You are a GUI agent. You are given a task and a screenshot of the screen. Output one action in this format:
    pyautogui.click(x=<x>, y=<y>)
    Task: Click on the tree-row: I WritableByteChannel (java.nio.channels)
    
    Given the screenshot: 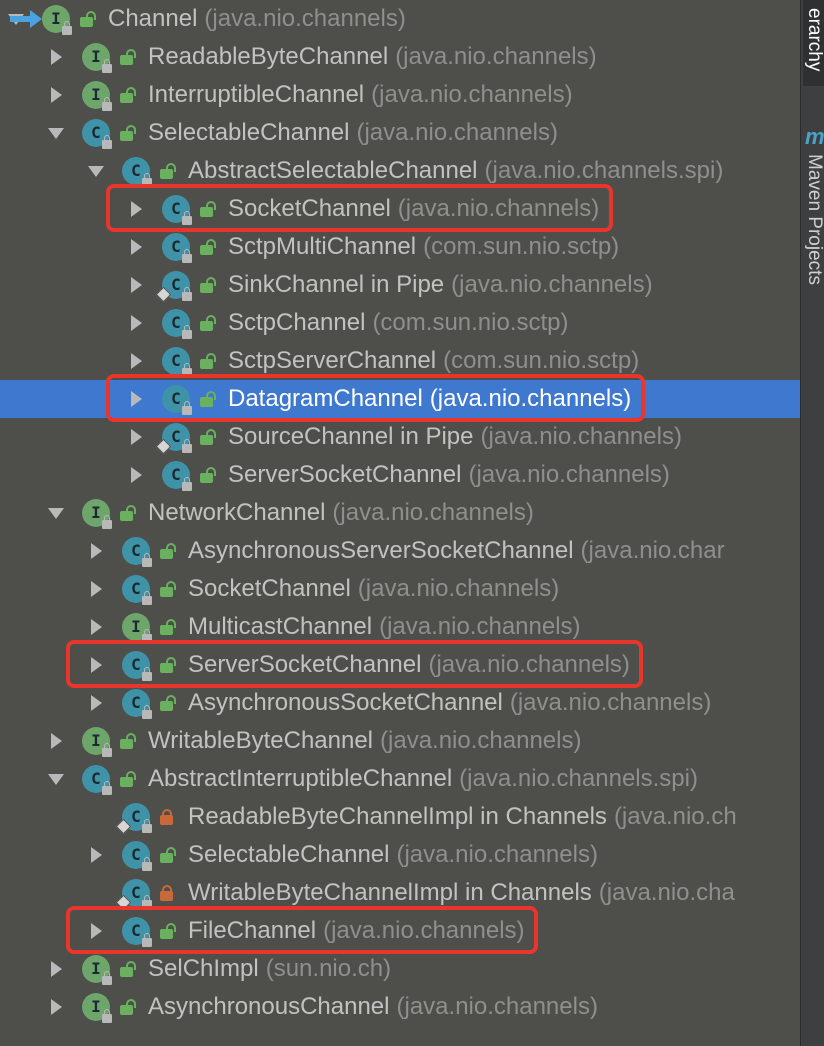 What is the action you would take?
    pyautogui.click(x=400, y=741)
    